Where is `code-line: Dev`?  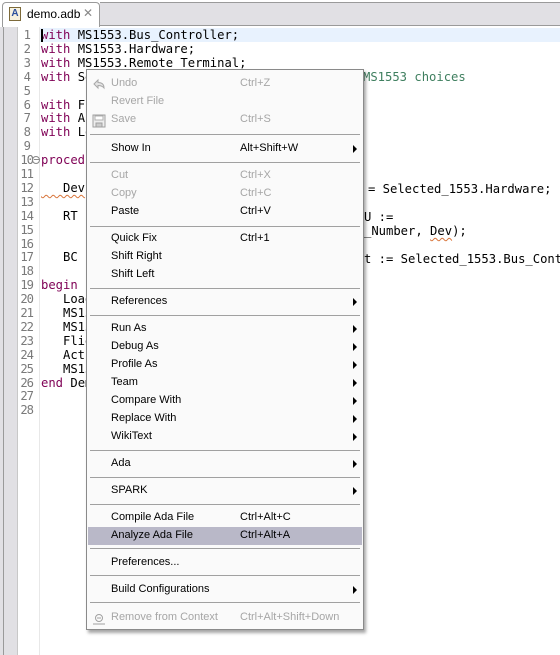 code-line: Dev is located at coordinates (63, 188).